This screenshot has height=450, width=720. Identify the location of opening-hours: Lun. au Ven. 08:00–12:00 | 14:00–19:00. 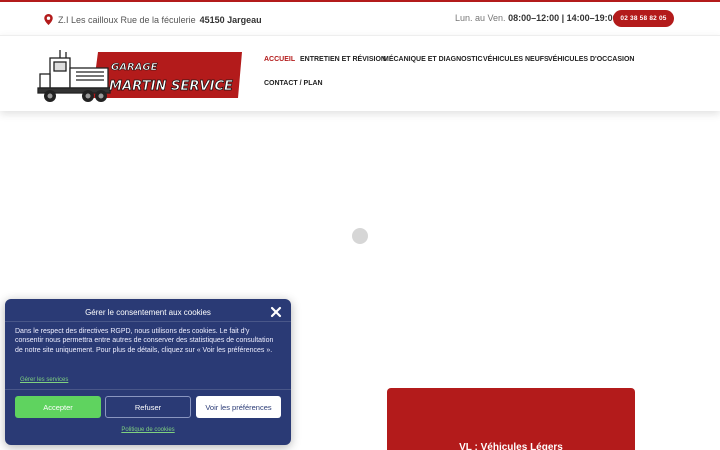
(536, 18).